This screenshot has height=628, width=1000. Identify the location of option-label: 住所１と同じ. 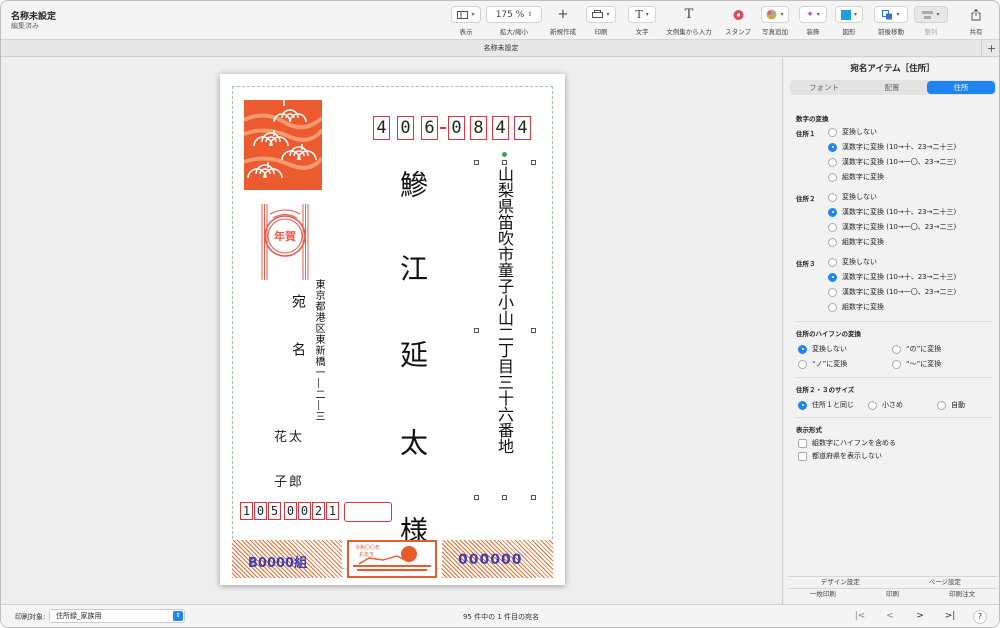
(833, 405).